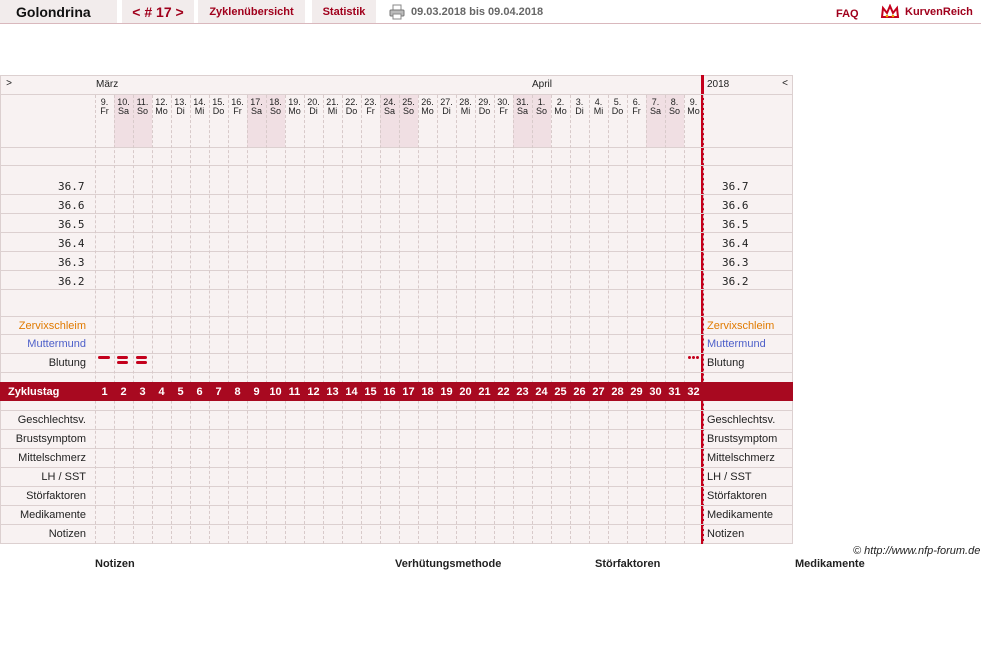 The width and height of the screenshot is (981, 663). I want to click on month-label: März, so click(107, 84).